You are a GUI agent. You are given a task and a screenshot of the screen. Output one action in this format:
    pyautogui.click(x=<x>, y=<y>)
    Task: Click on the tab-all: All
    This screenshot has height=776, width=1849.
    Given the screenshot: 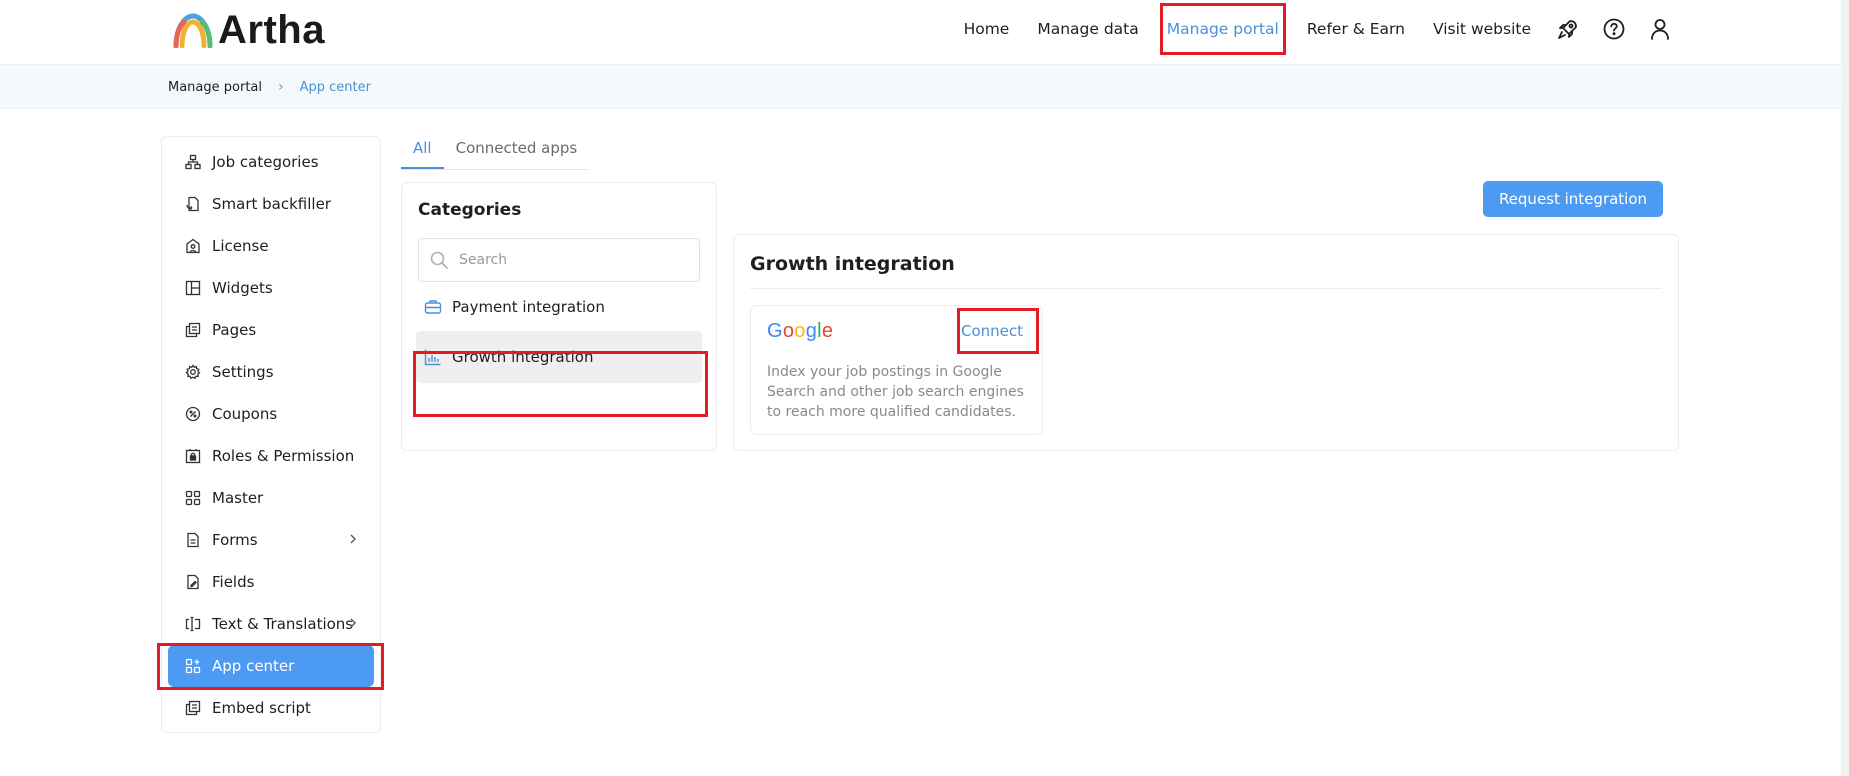 What is the action you would take?
    pyautogui.click(x=422, y=151)
    